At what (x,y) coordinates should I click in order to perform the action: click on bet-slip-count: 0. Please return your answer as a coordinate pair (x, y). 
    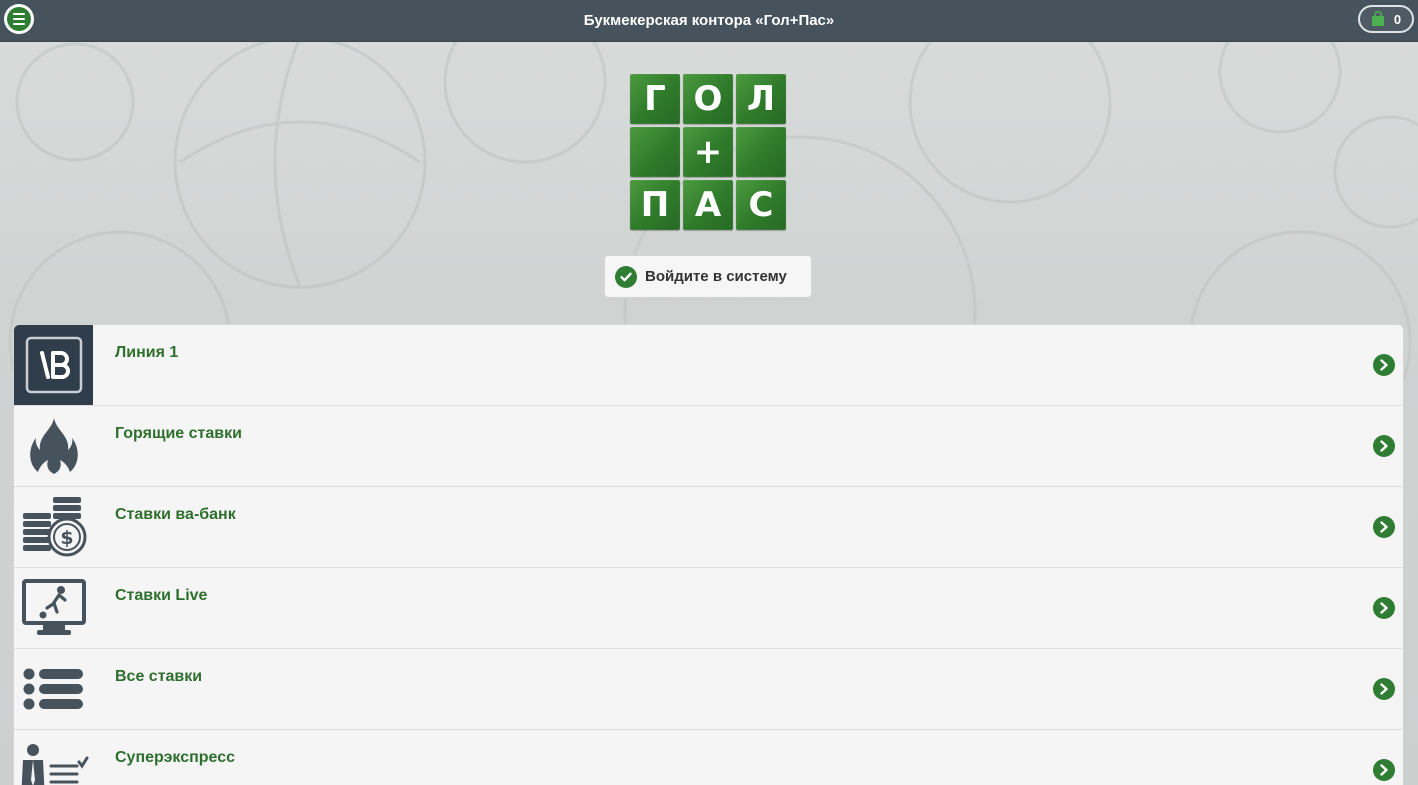
    Looking at the image, I should click on (1397, 19).